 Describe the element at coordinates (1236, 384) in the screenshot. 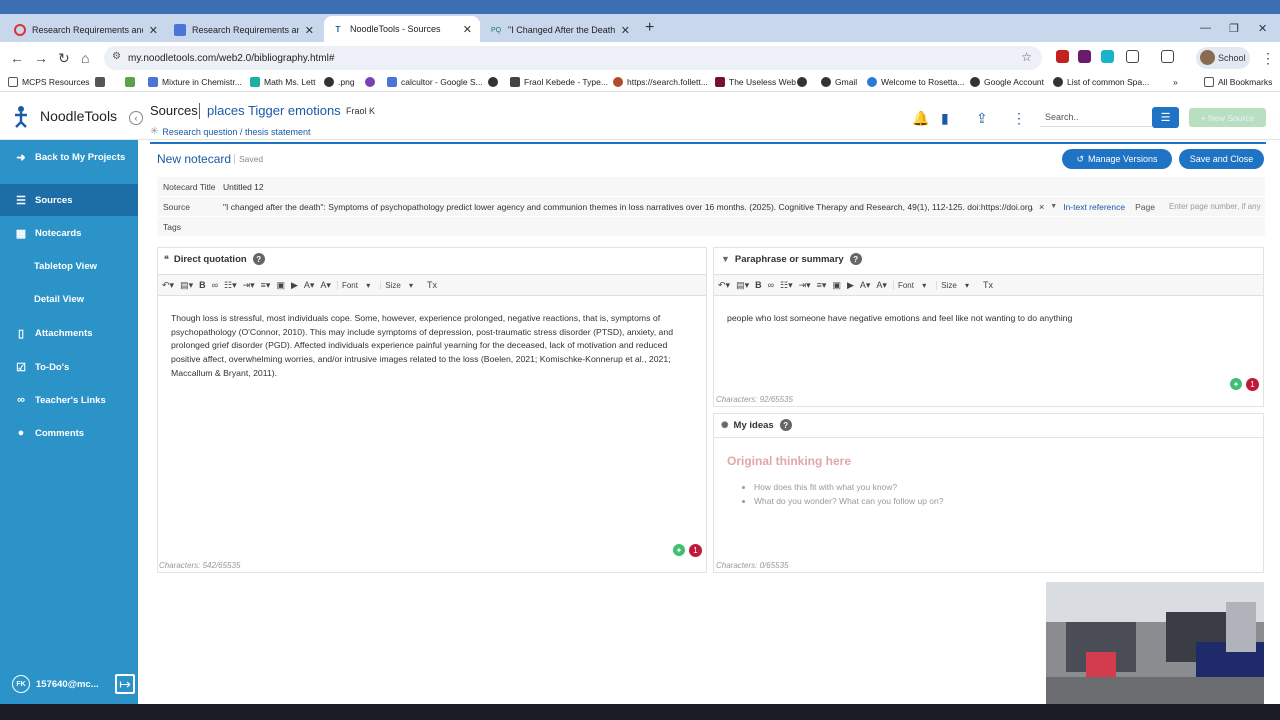

I see `lightbulb-icon: ✦` at that location.